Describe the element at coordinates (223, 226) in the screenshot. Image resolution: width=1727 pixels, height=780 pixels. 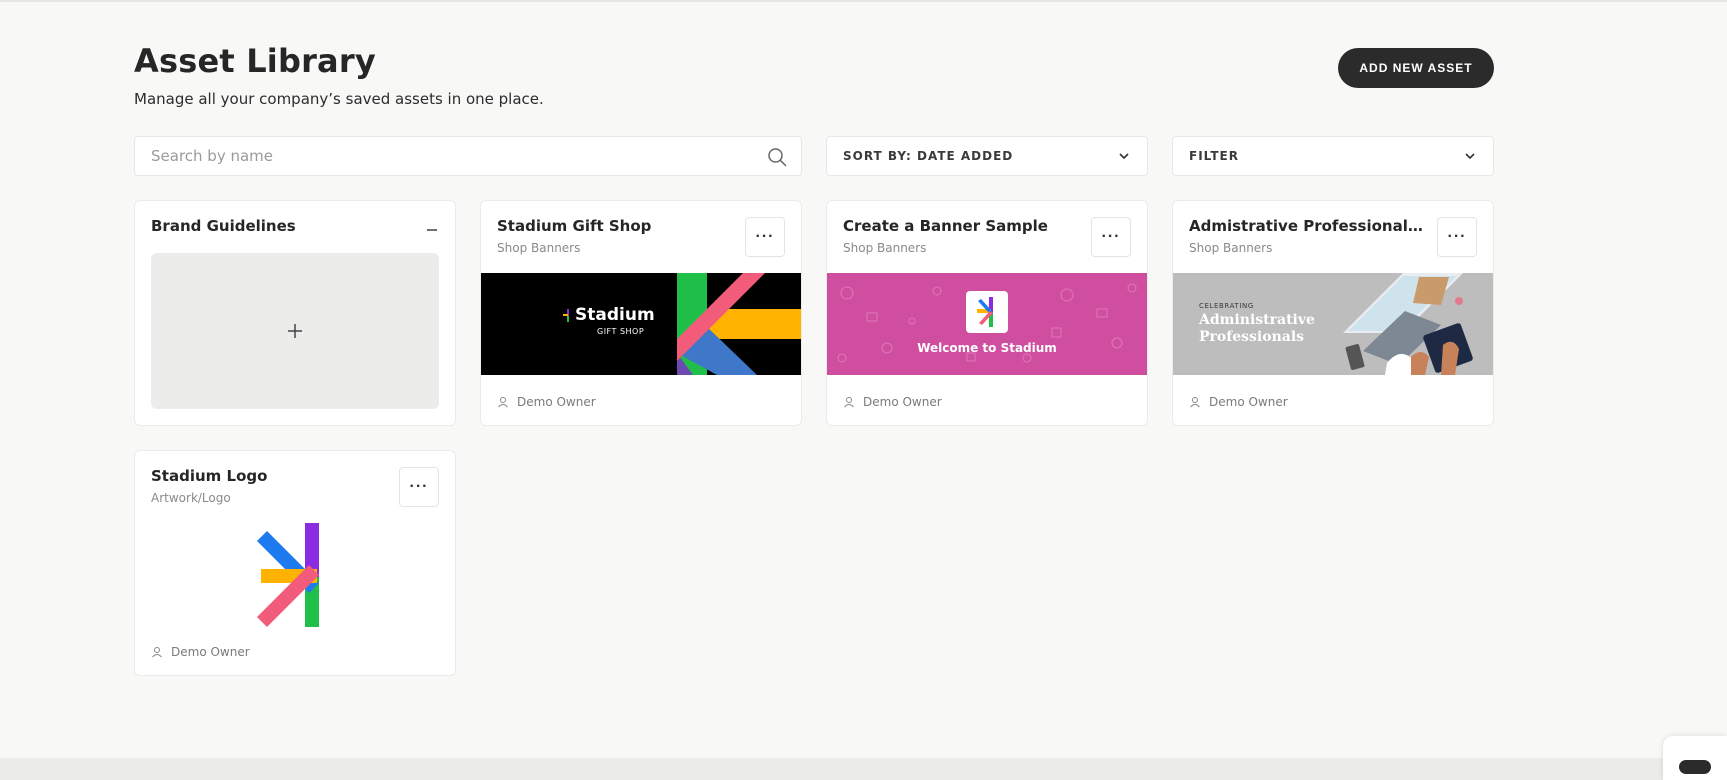
I see `brand-guidelines-title: Brand Guidelines` at that location.